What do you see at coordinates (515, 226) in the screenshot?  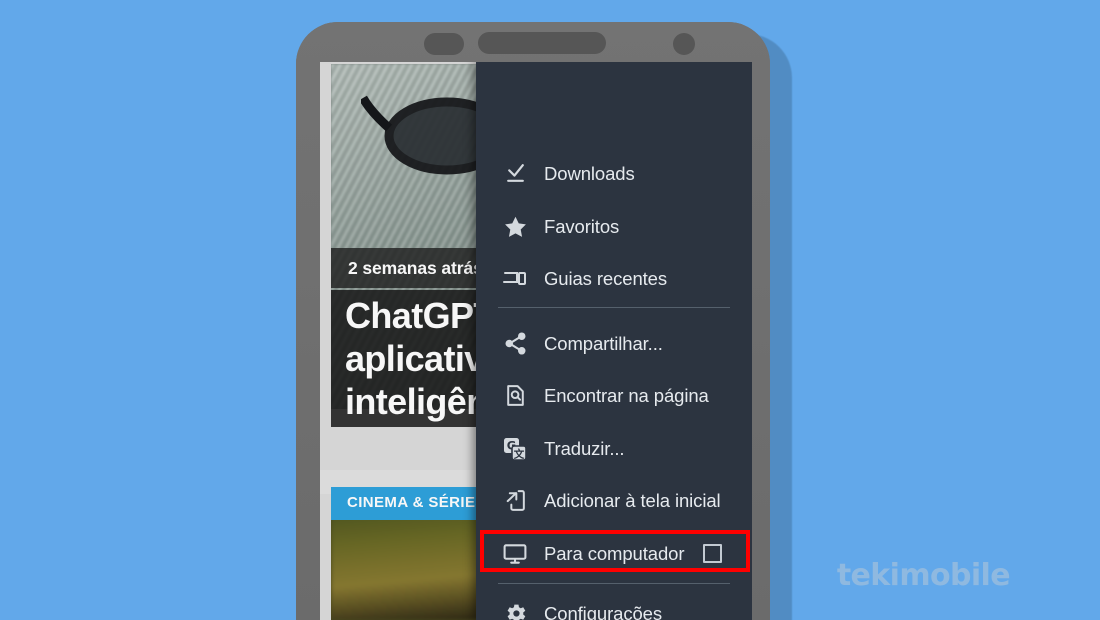 I see `star-icon` at bounding box center [515, 226].